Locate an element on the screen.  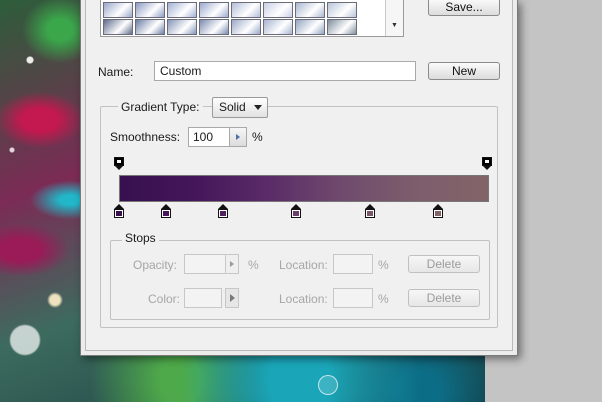
stops-group is located at coordinates (300, 280).